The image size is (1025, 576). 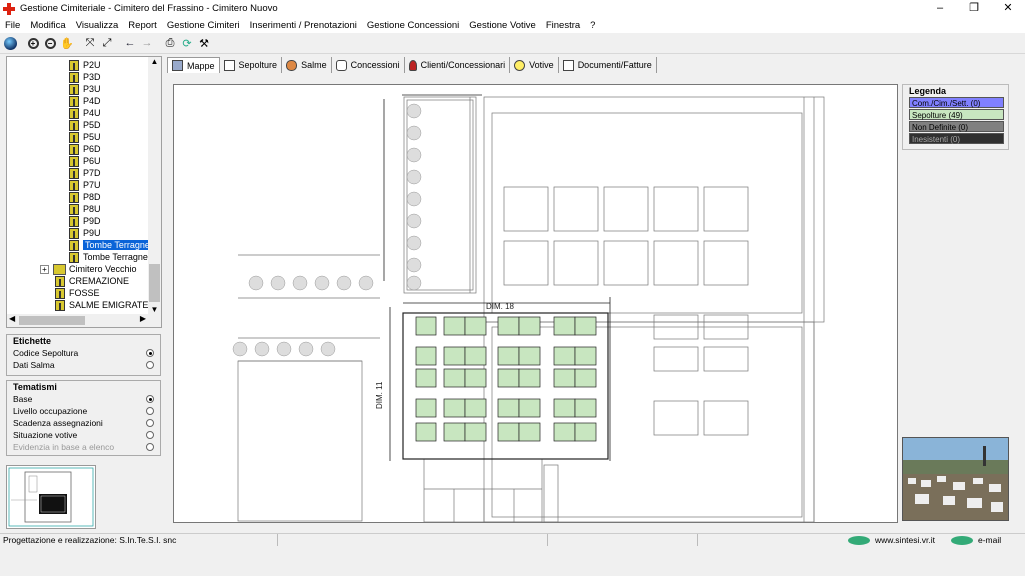 I want to click on tree-vertical-scrollbar: ▲ ▼, so click(x=154, y=185).